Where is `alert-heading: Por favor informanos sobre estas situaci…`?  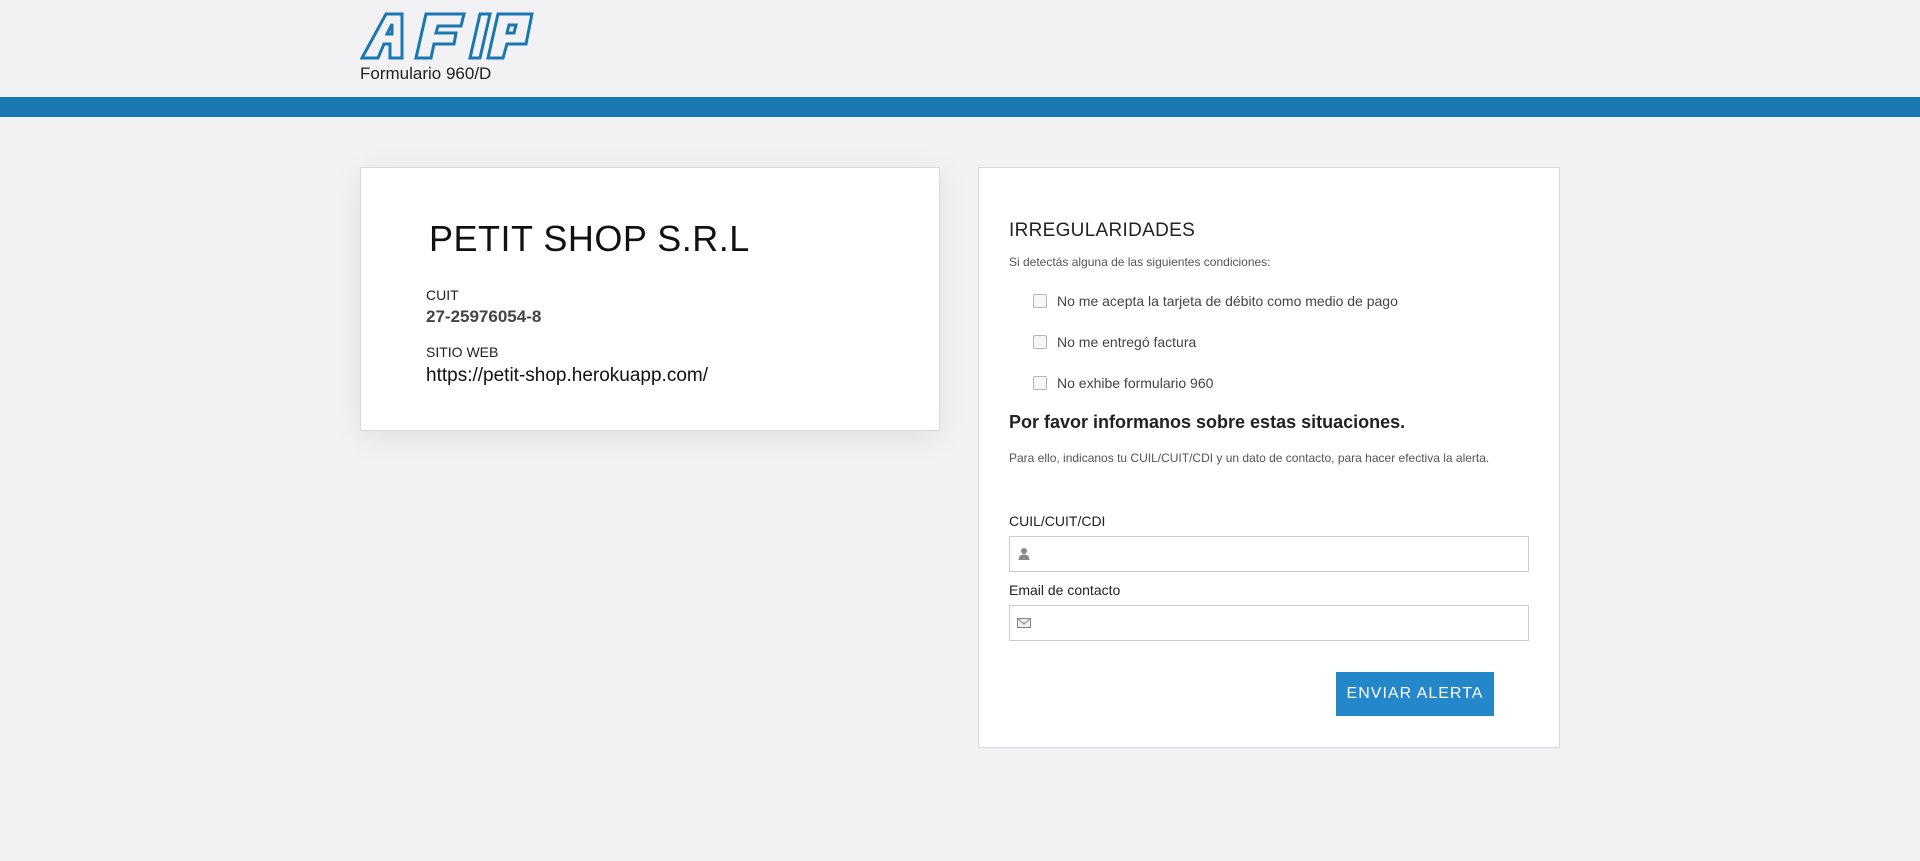 alert-heading: Por favor informanos sobre estas situaci… is located at coordinates (1207, 422).